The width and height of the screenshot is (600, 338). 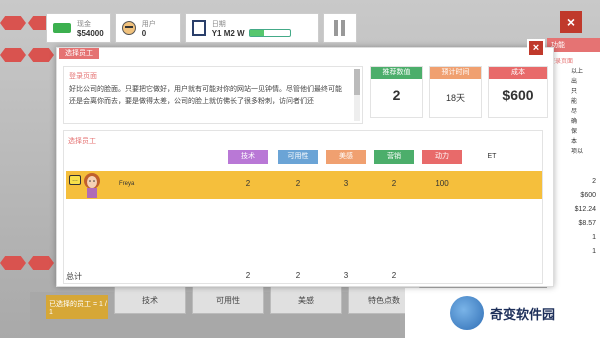 I want to click on feature-panel-subtitle: 登录页面, so click(x=561, y=62).